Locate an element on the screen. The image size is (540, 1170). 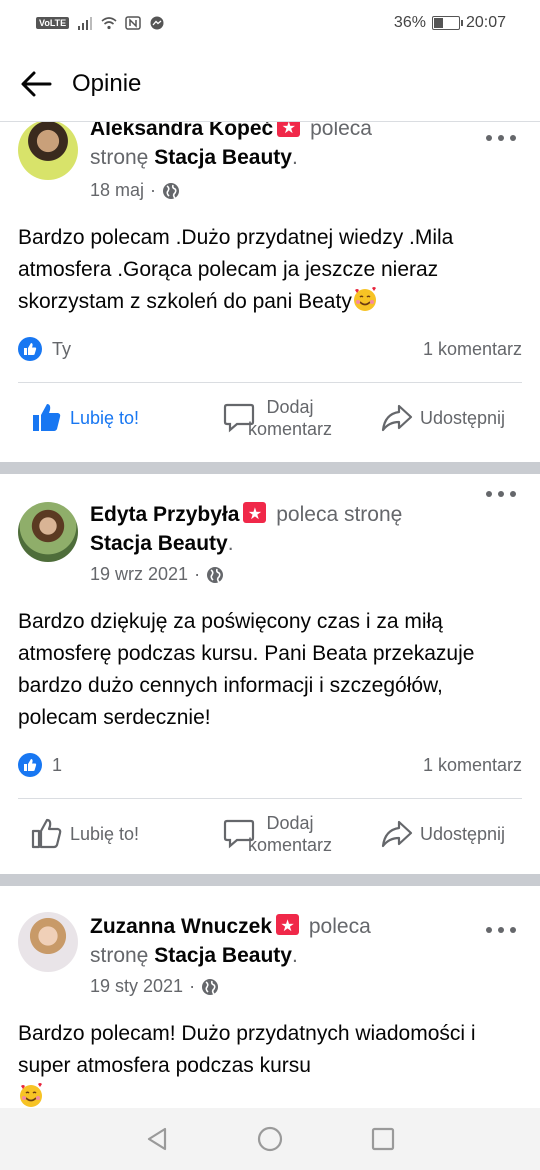
post-stats: Ty 1 komentarz is located at coordinates (270, 349).